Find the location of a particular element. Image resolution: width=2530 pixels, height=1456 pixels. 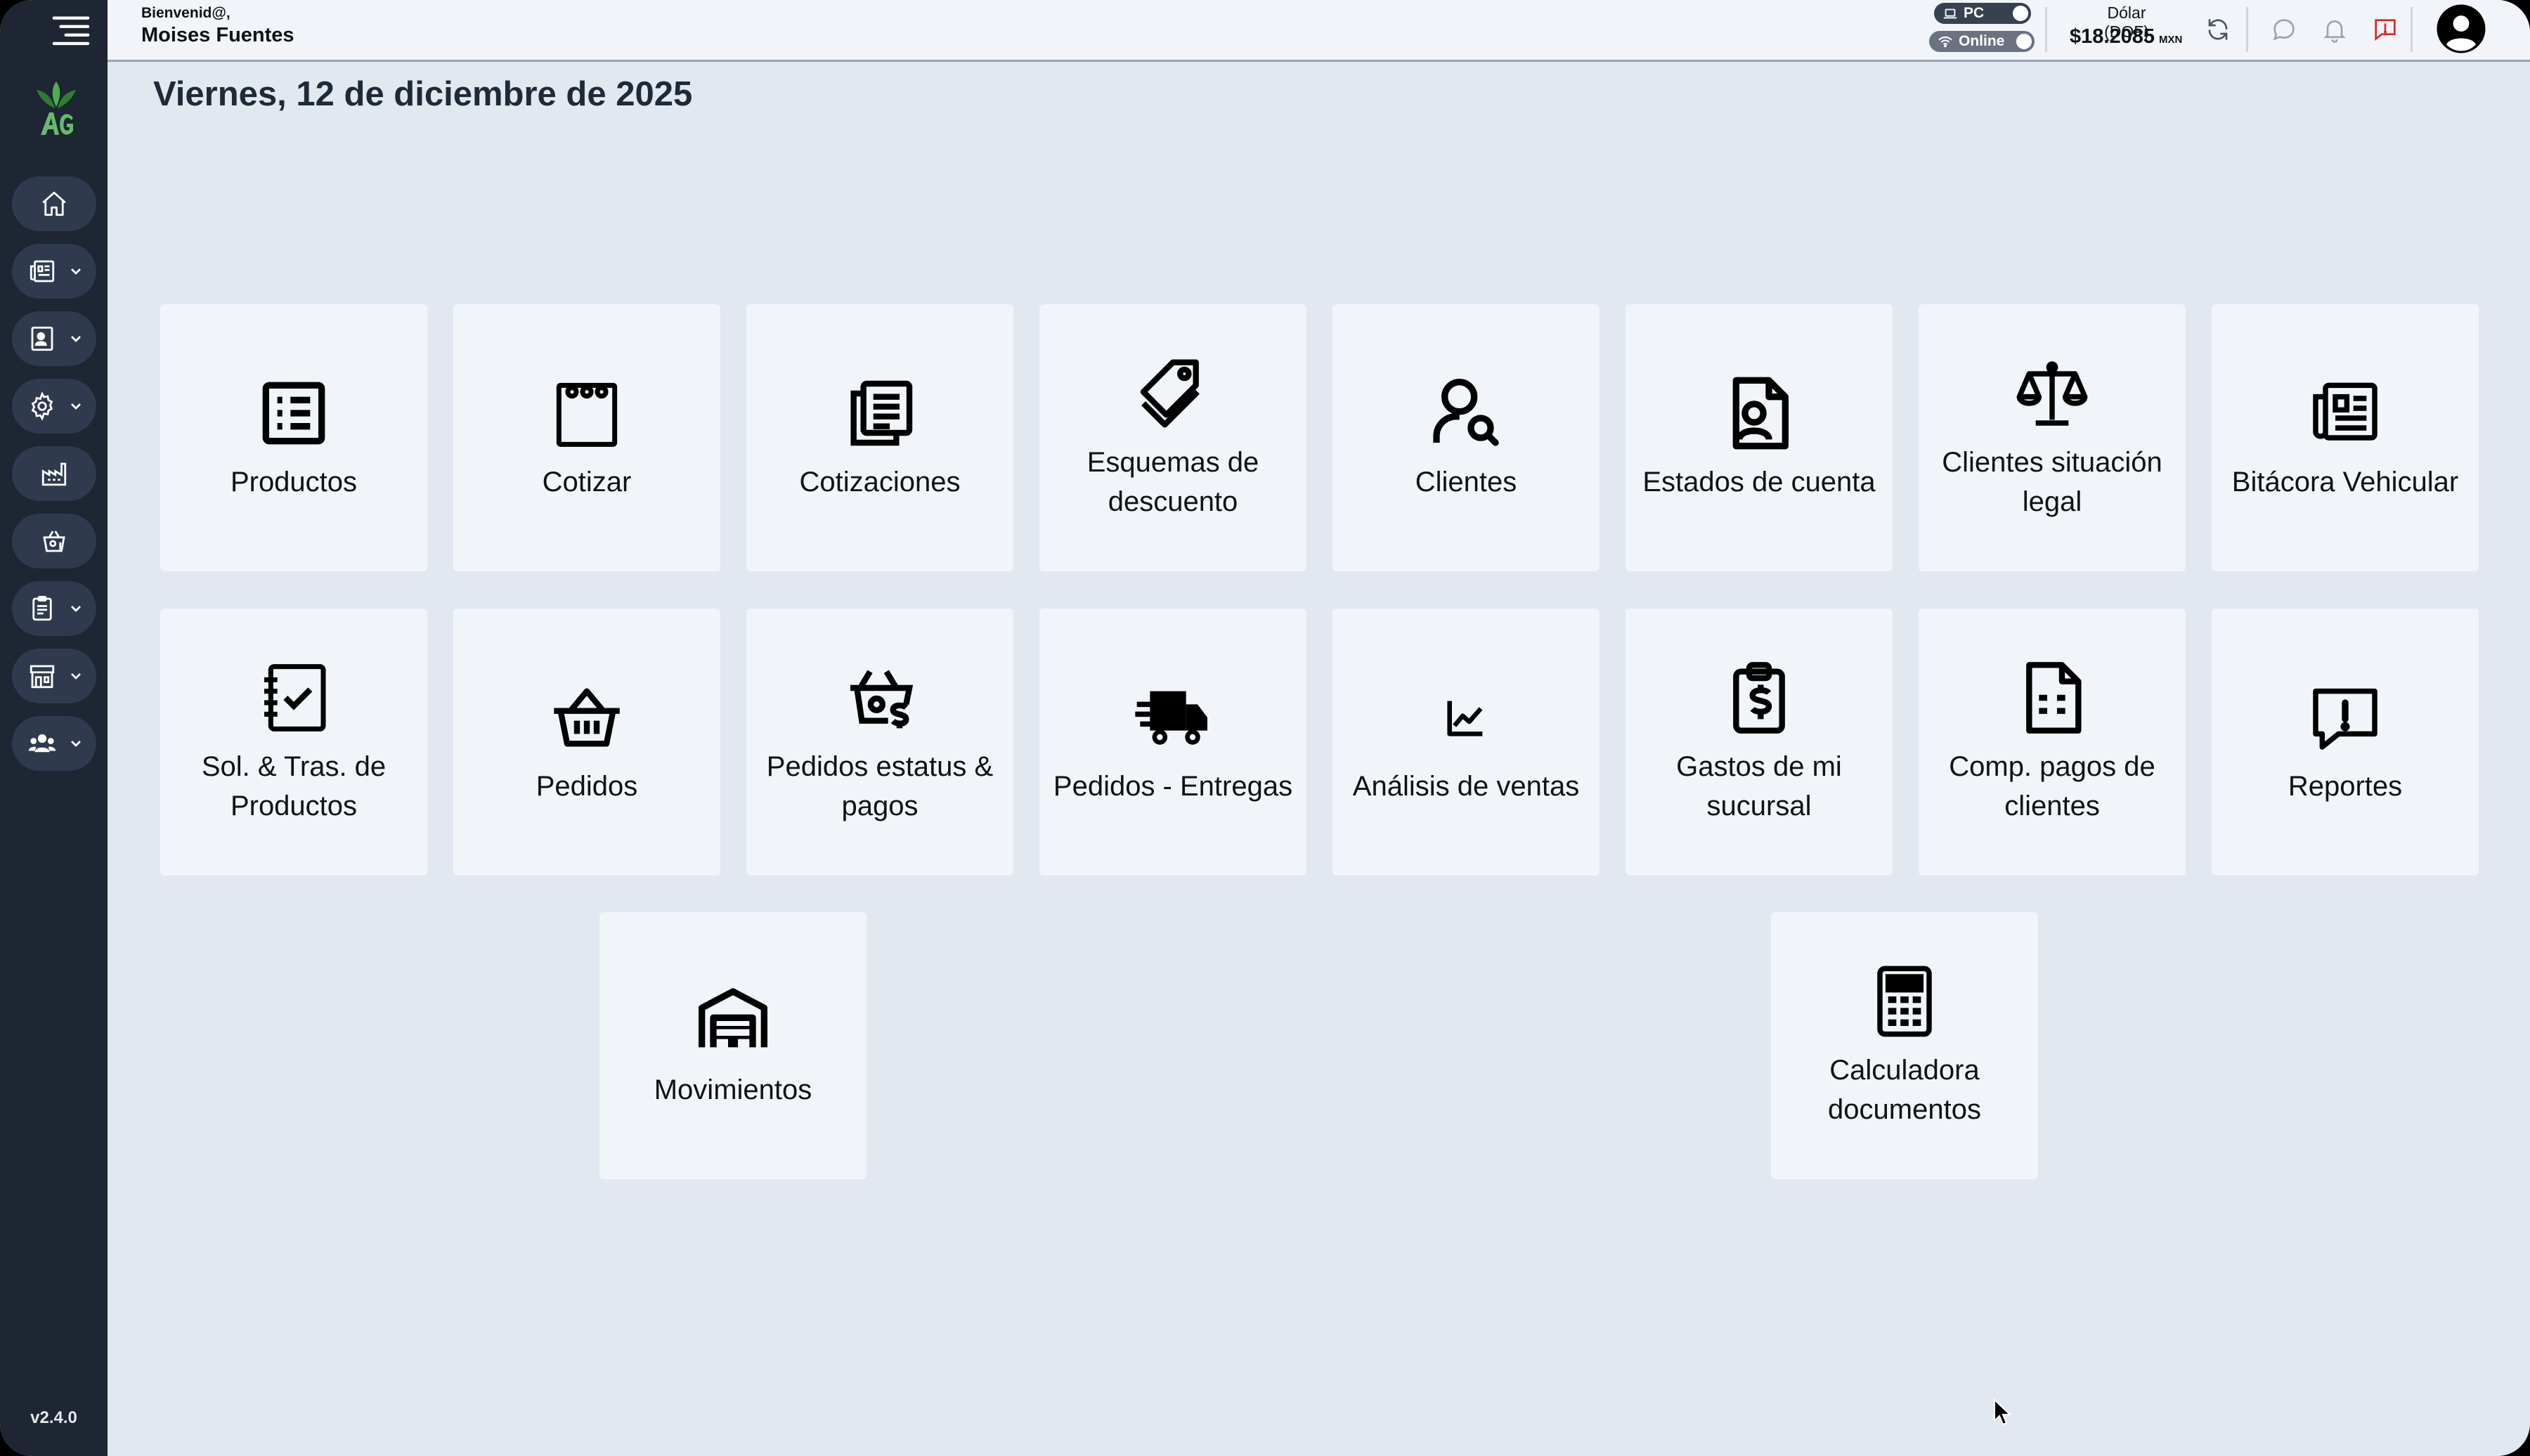

user-name: Moises Fuentes is located at coordinates (217, 35).